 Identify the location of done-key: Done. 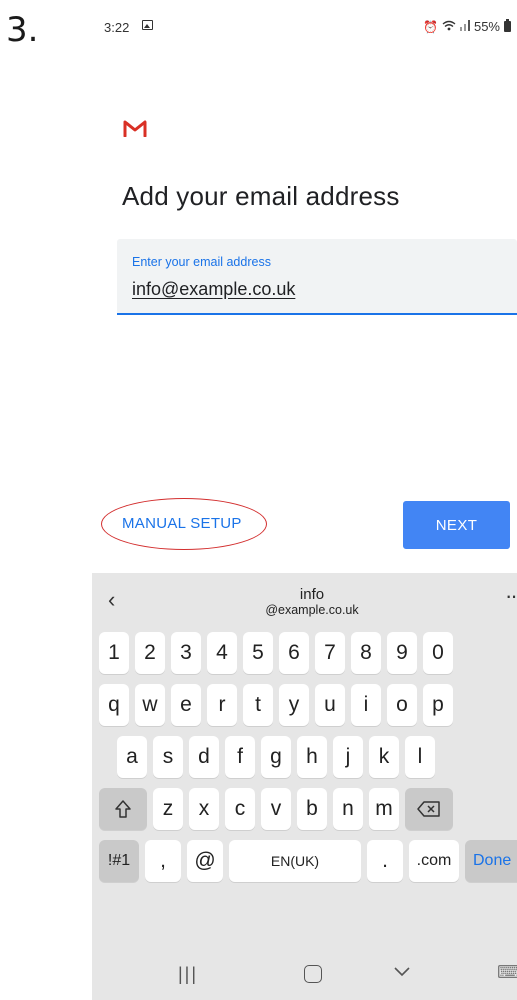
(491, 861).